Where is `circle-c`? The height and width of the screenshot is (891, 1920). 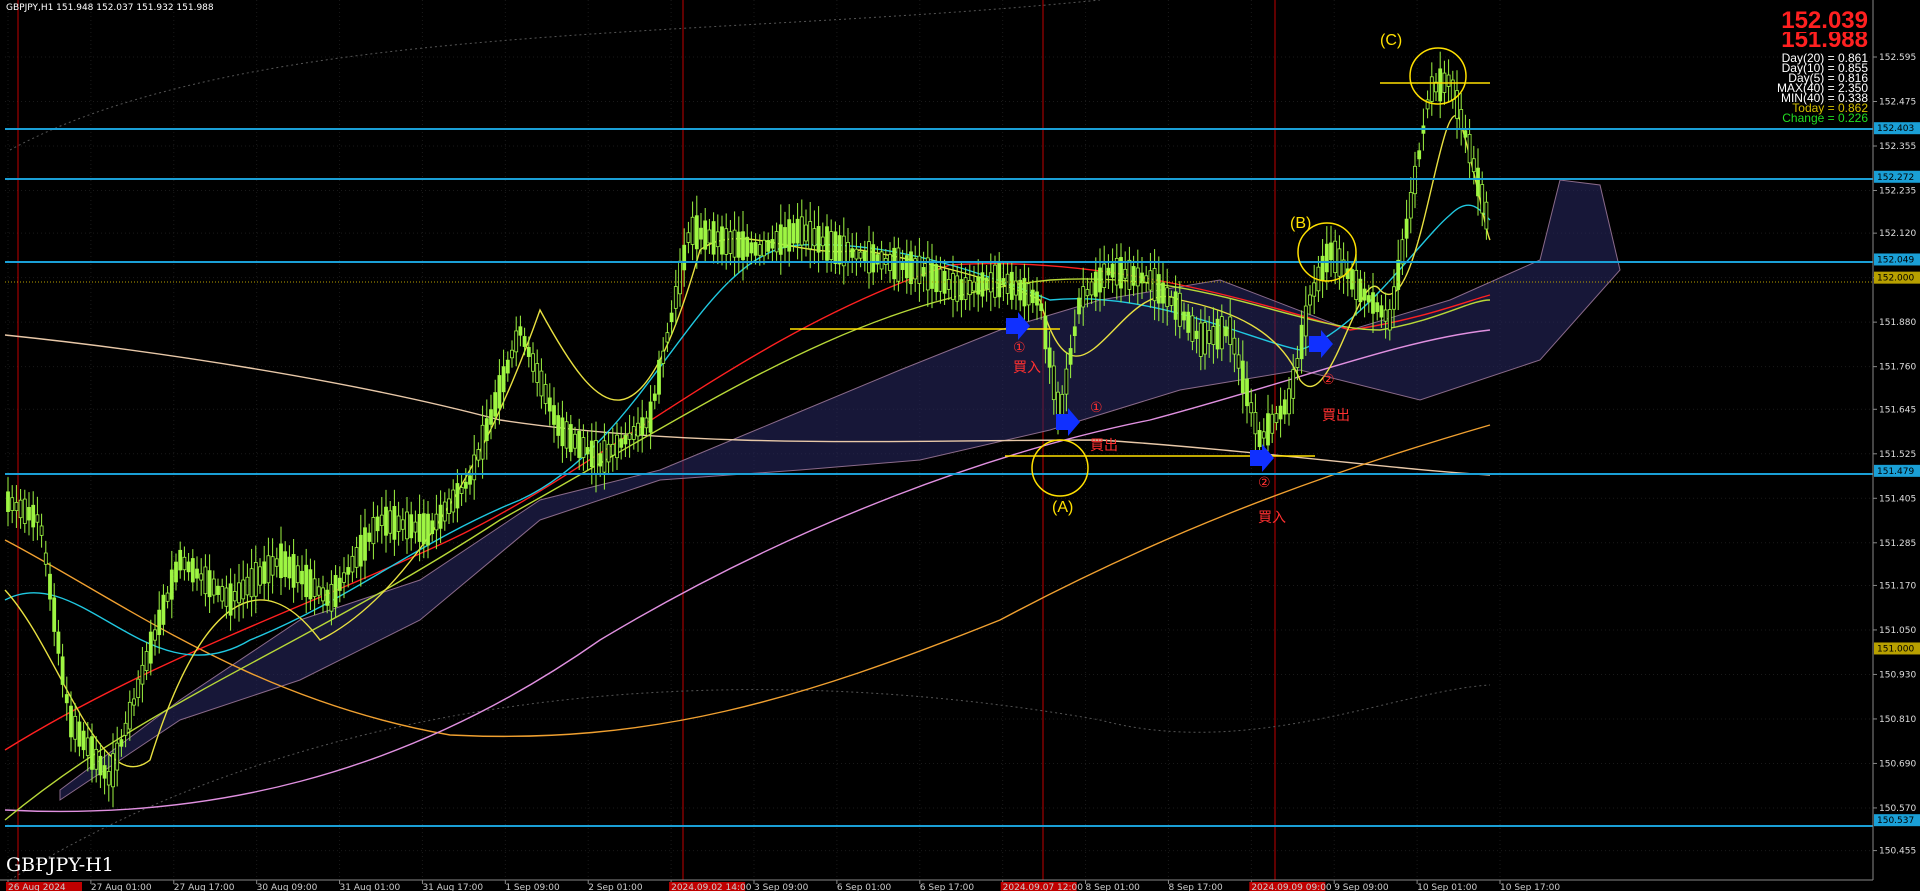
circle-c is located at coordinates (1438, 76).